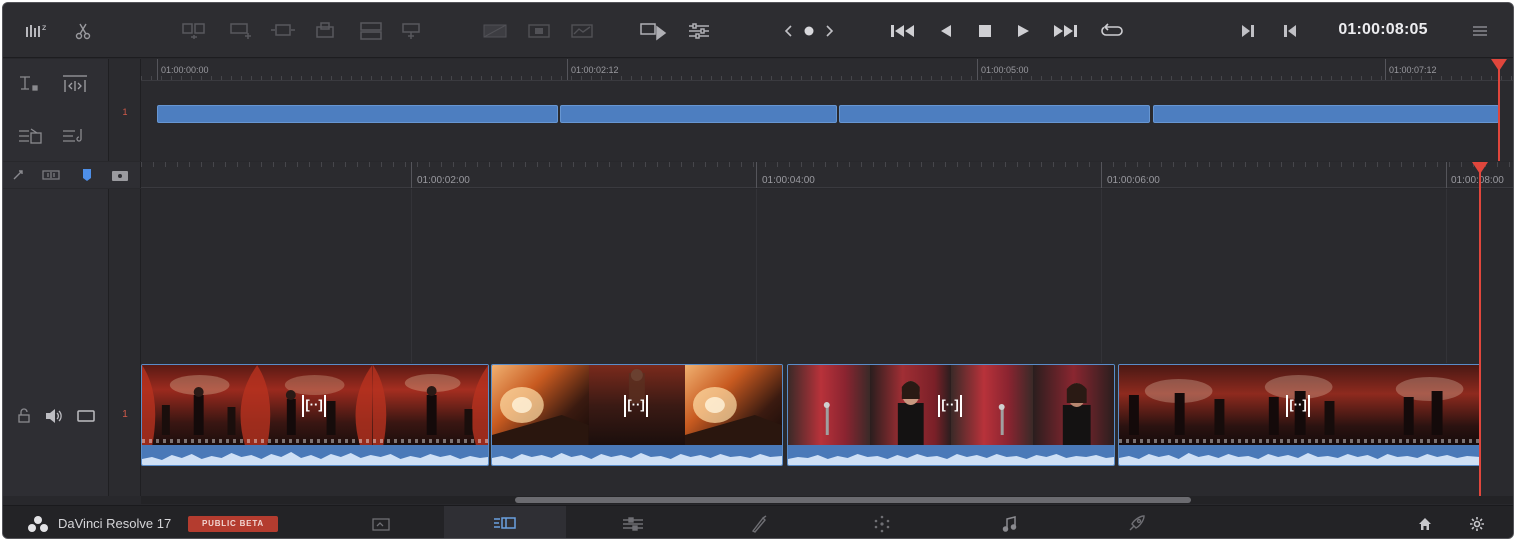  What do you see at coordinates (125, 342) in the screenshot?
I see `track-number-column: 1` at bounding box center [125, 342].